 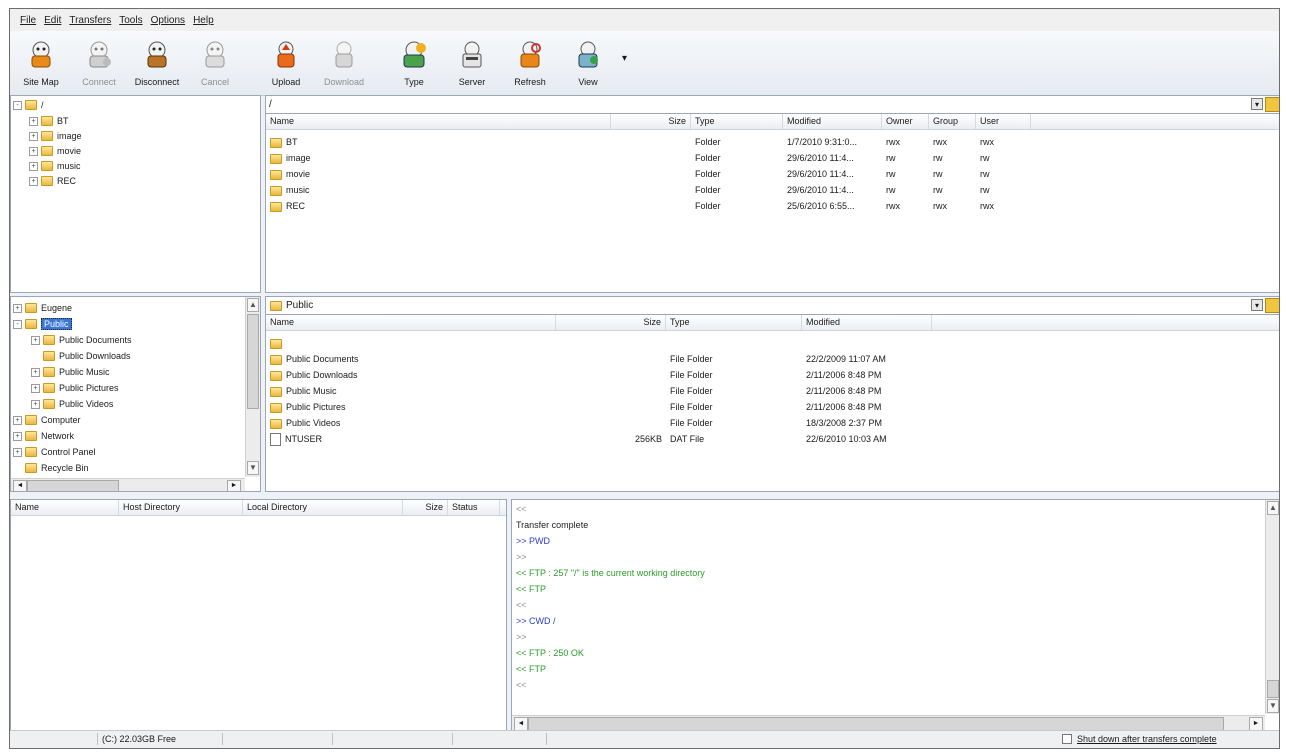 What do you see at coordinates (1272, 104) in the screenshot?
I see `remote-up-folder-icon` at bounding box center [1272, 104].